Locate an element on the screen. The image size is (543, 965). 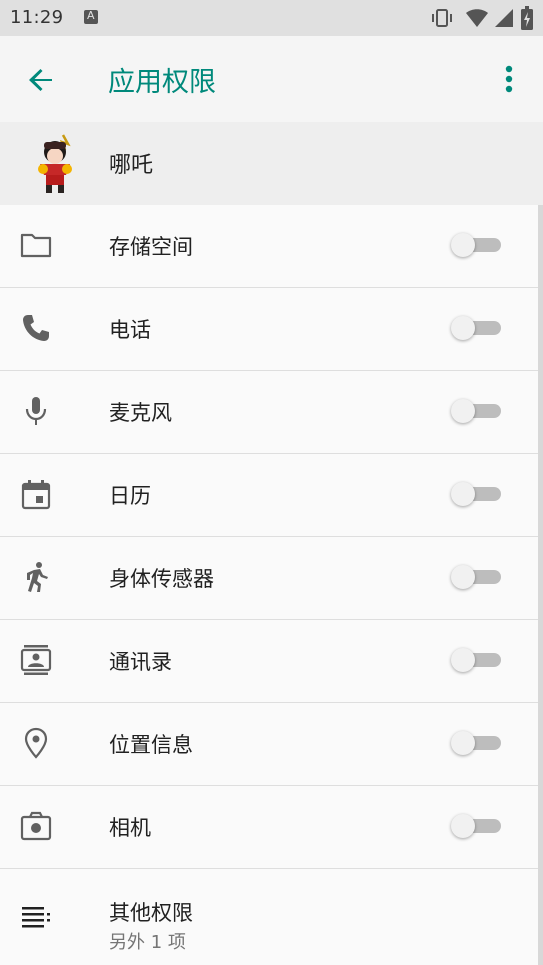
permission-label: 麦克风 is located at coordinates (140, 413).